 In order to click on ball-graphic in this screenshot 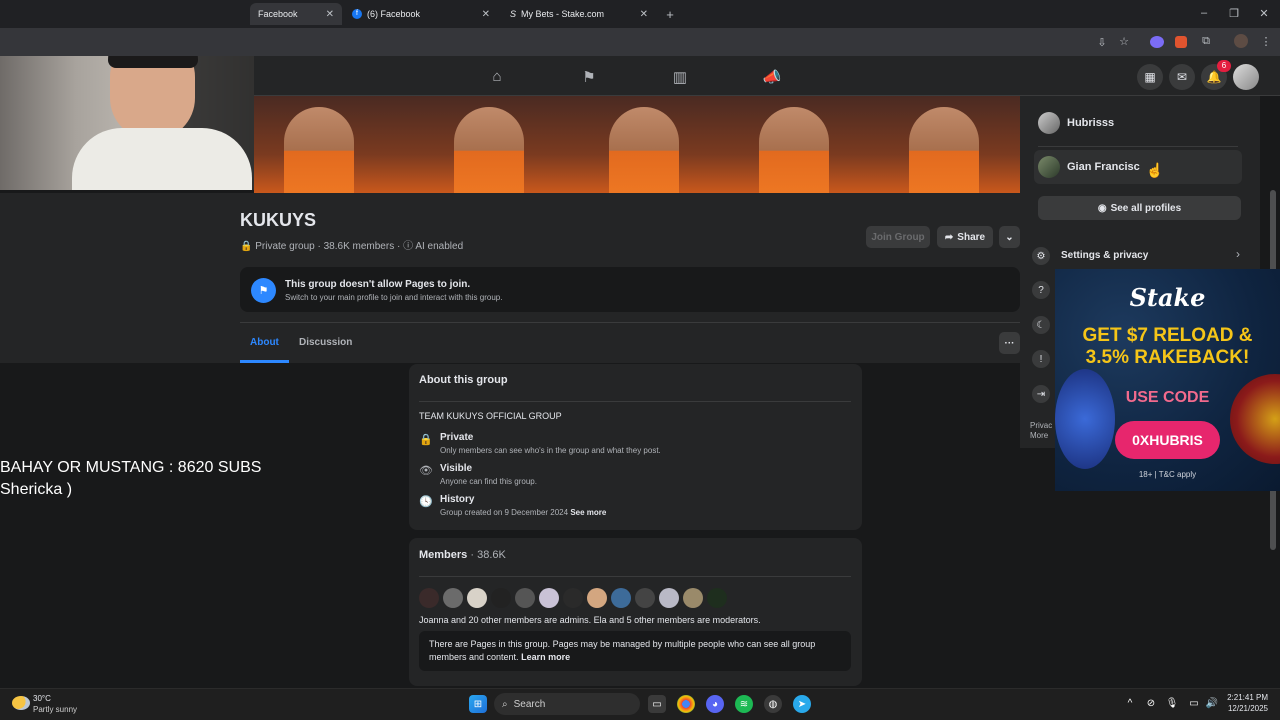, I will do `click(1085, 419)`.